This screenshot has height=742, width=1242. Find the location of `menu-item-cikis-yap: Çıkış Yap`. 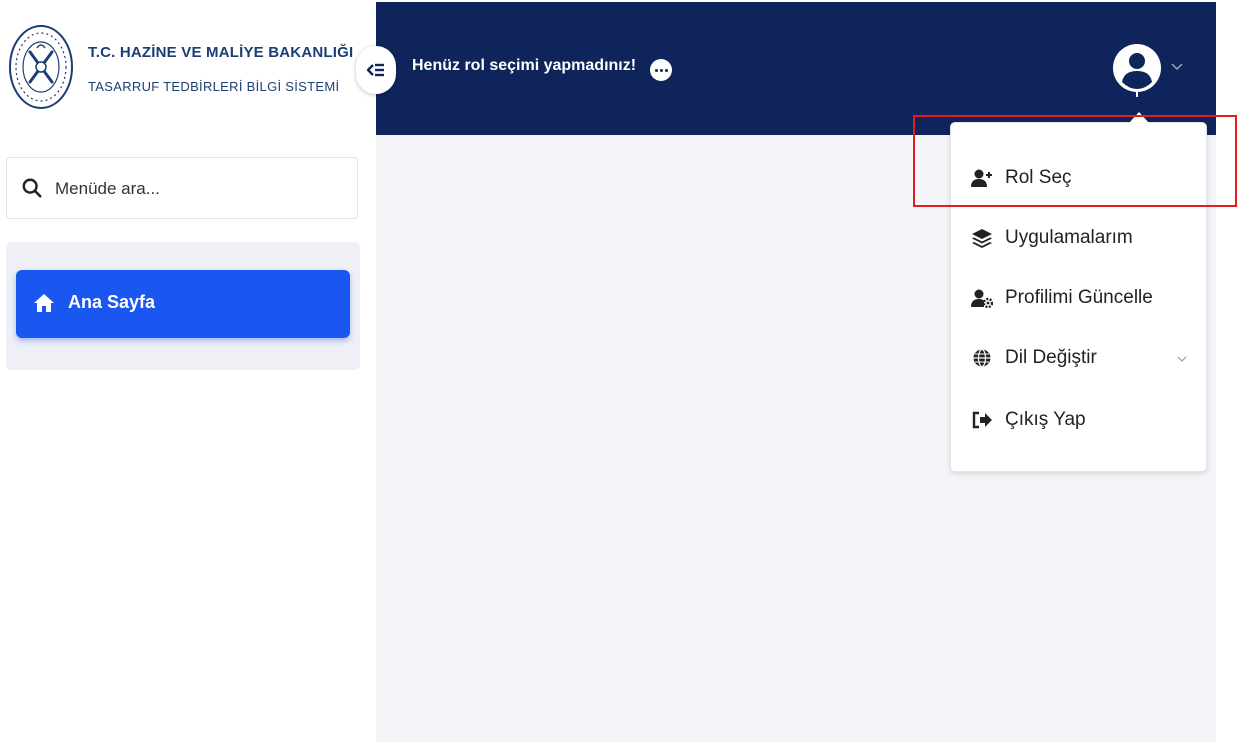

menu-item-cikis-yap: Çıkış Yap is located at coordinates (1081, 420).